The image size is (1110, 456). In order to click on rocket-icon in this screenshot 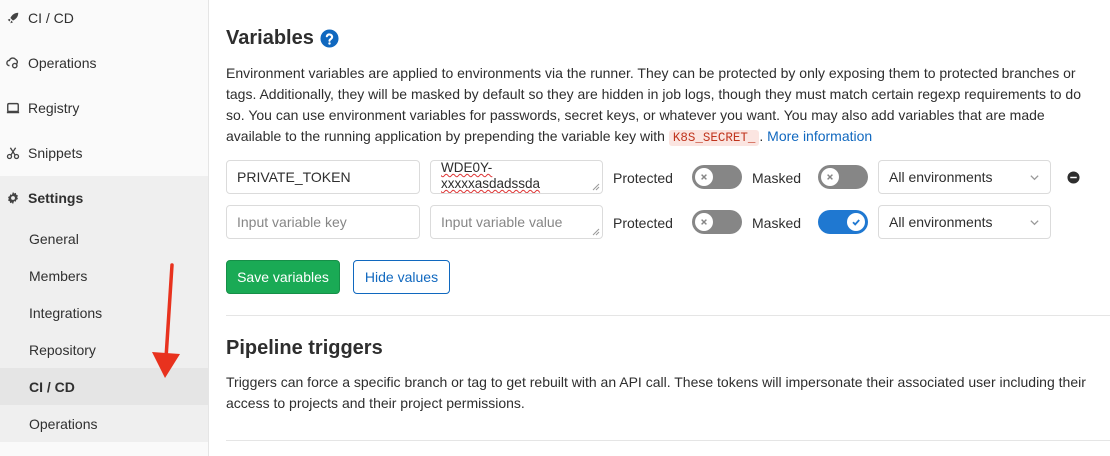, I will do `click(13, 18)`.